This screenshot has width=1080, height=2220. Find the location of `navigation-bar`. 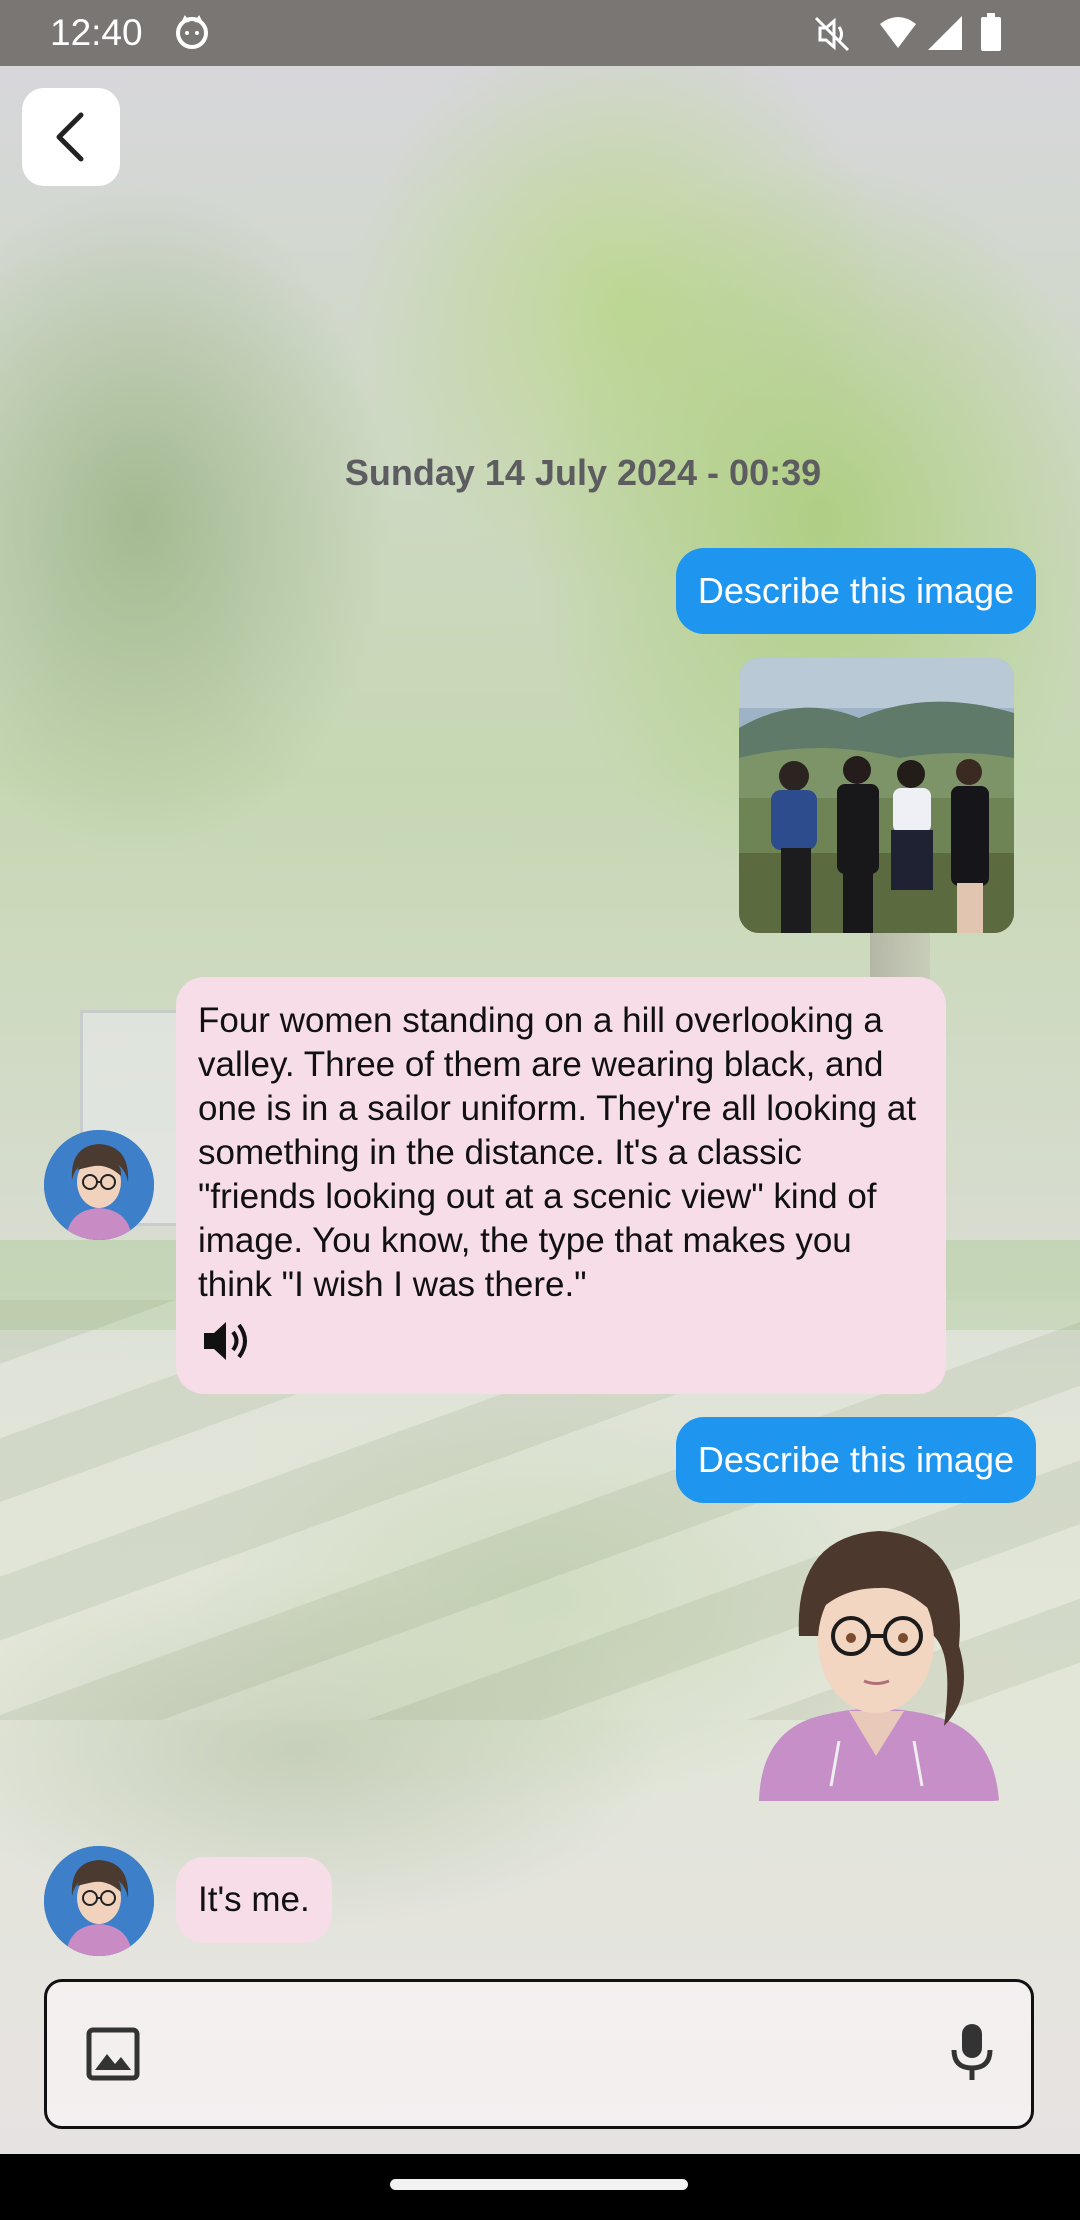

navigation-bar is located at coordinates (540, 2187).